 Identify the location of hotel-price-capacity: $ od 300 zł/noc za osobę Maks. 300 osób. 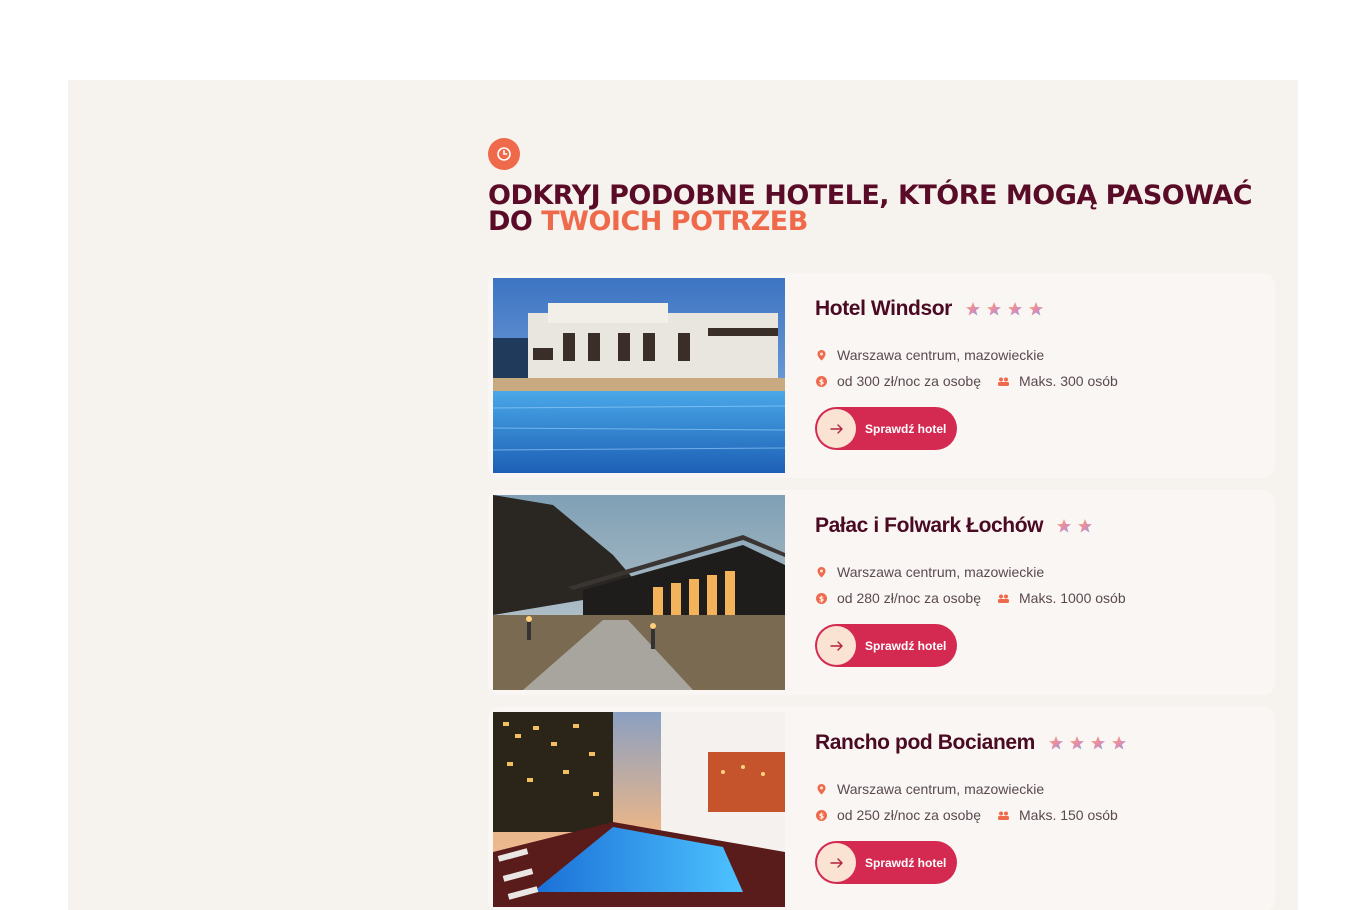
(966, 381).